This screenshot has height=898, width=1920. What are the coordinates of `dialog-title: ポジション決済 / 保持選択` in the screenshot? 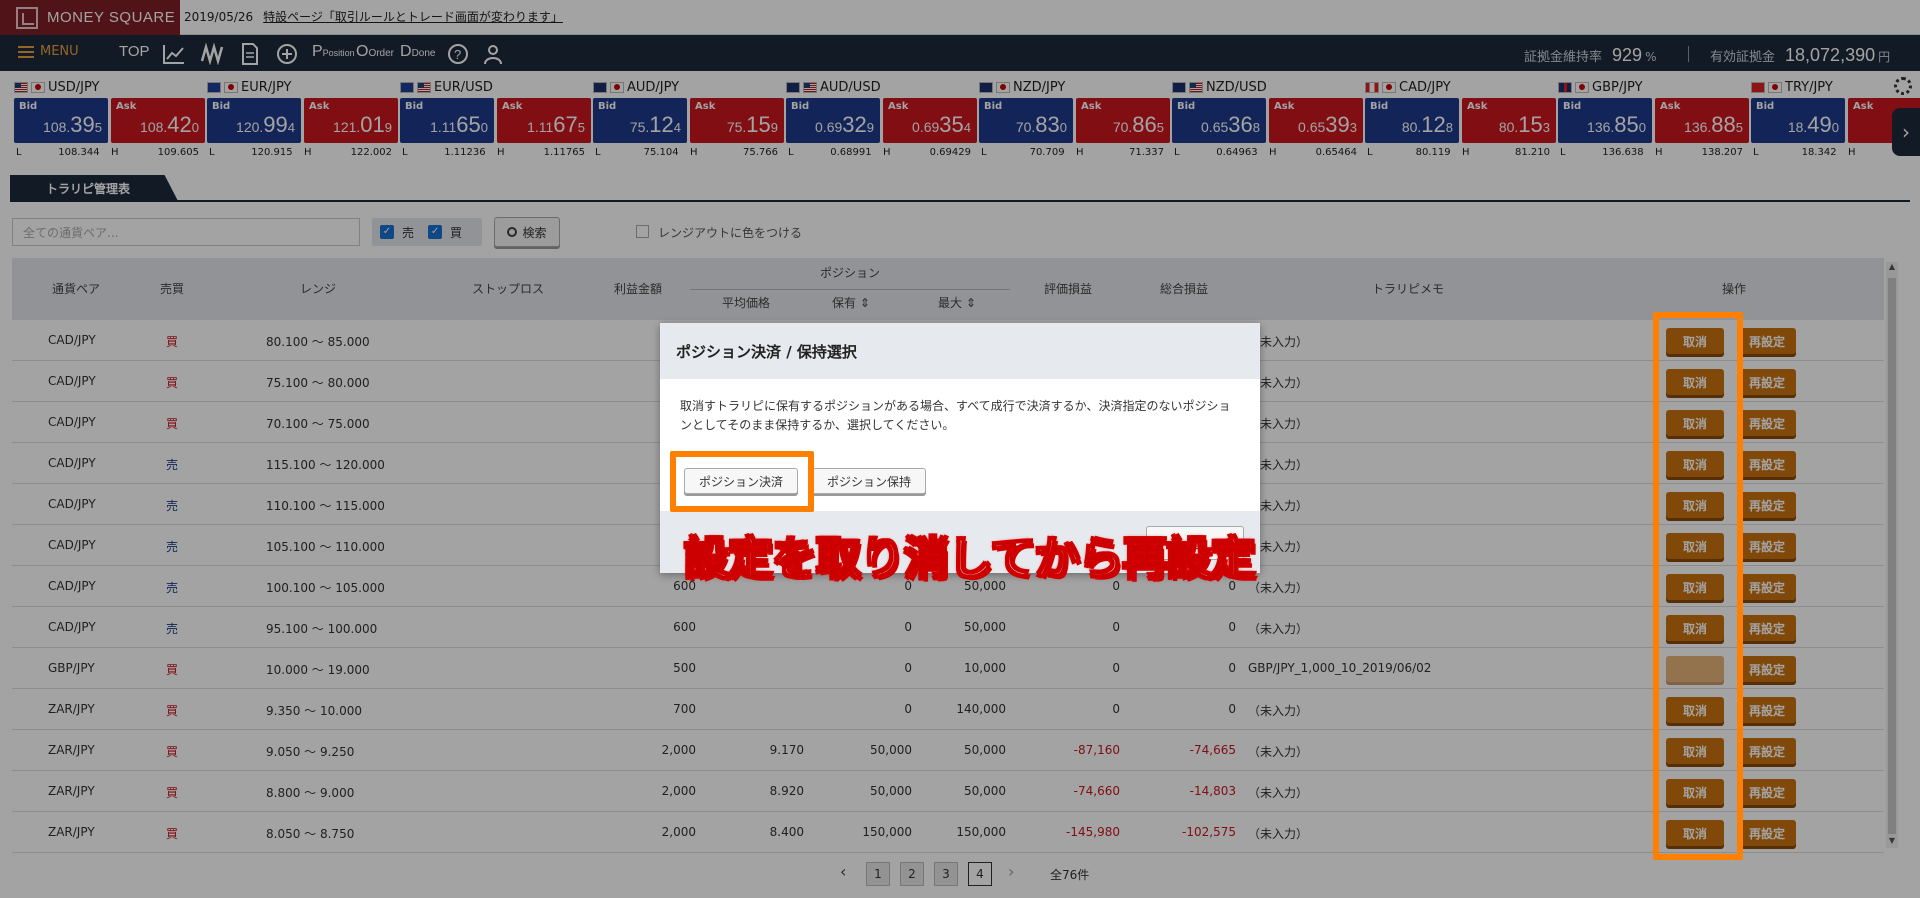 It's located at (960, 351).